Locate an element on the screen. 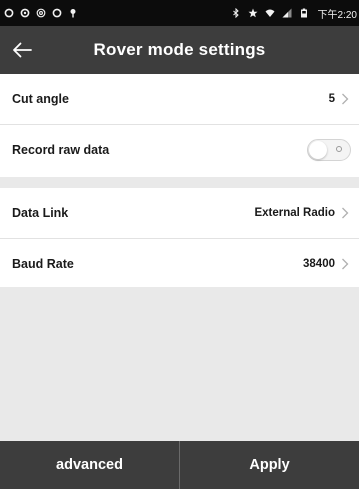 This screenshot has height=489, width=359. cut-angle-label: Cut angle is located at coordinates (40, 99).